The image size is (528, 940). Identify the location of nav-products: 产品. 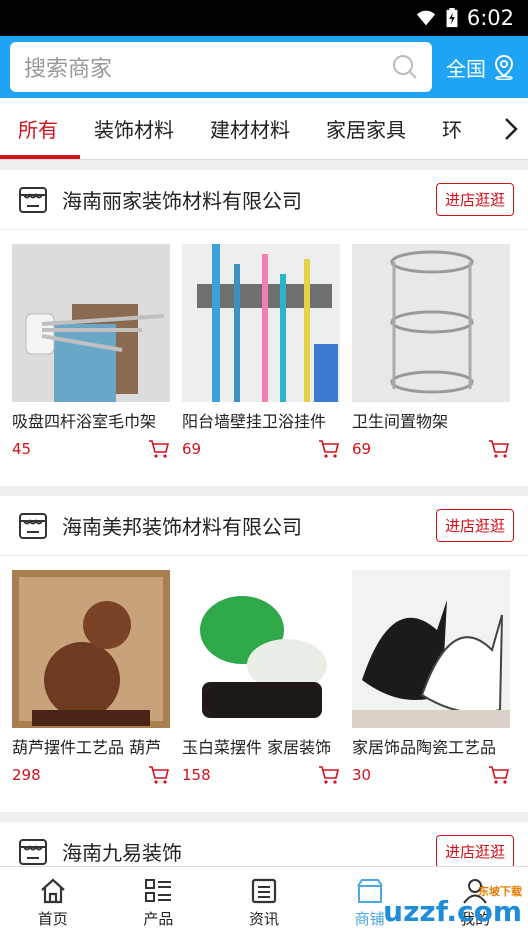
(159, 903).